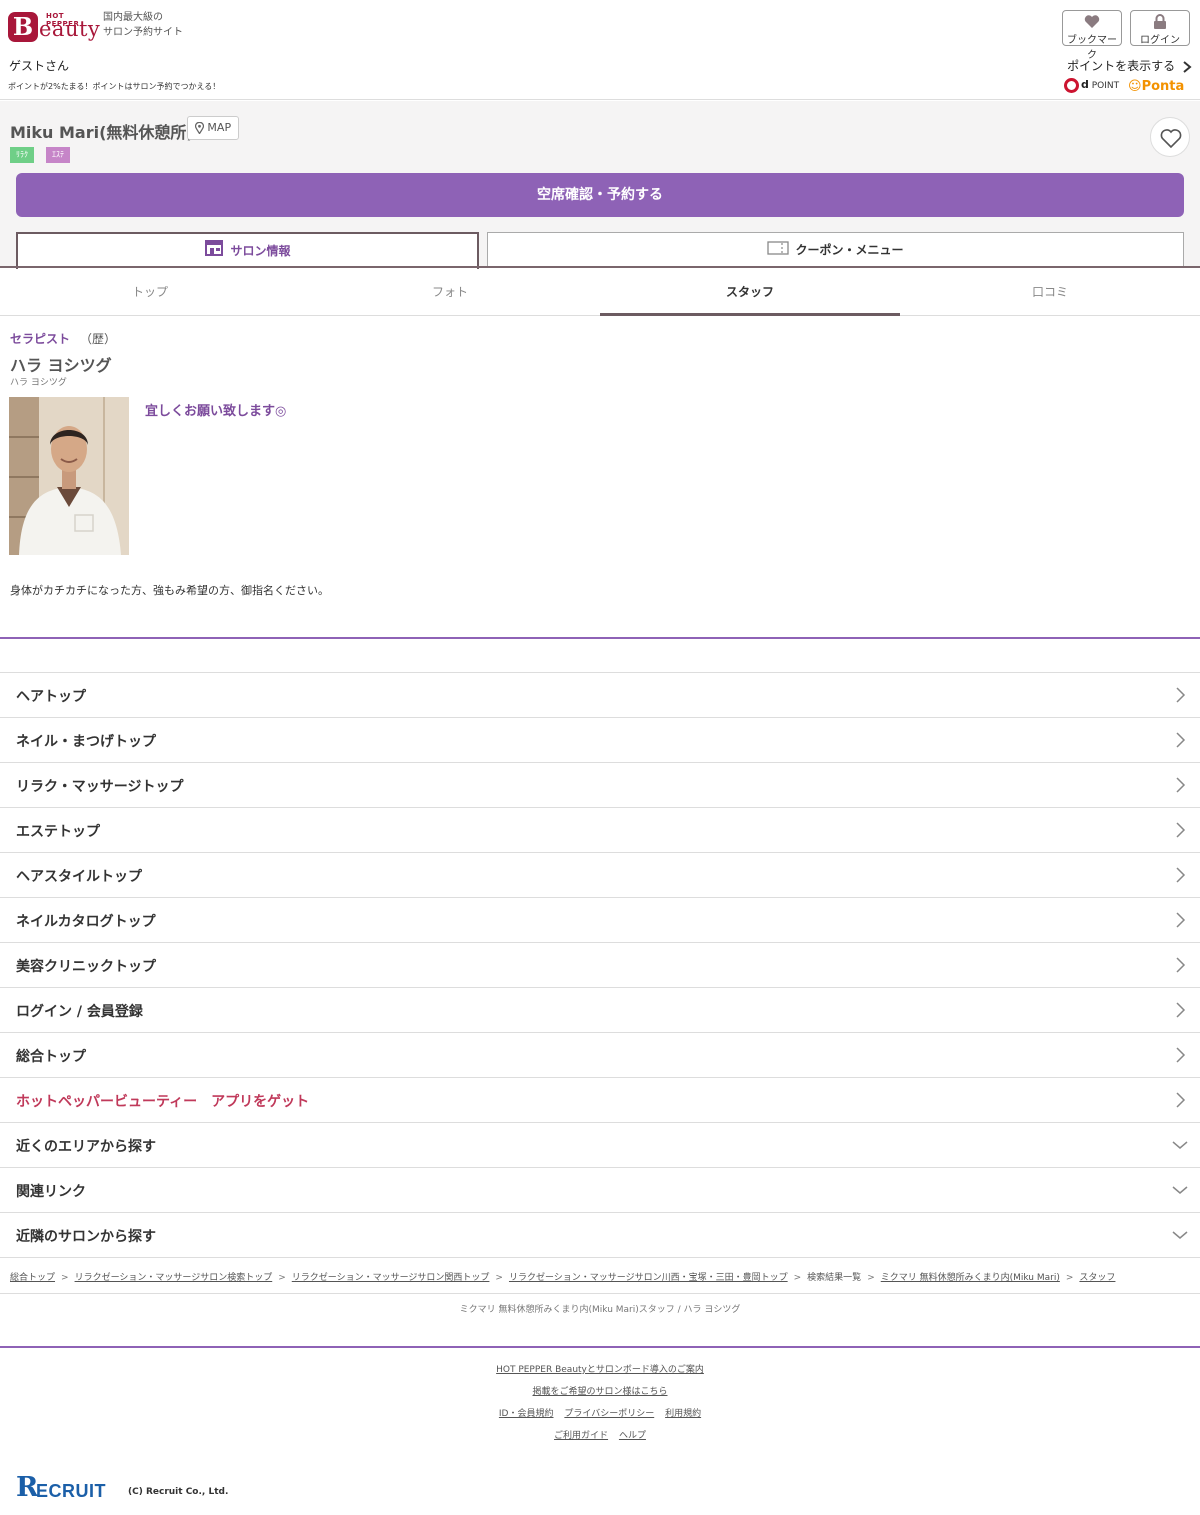  Describe the element at coordinates (1050, 292) in the screenshot. I see `subtab-reviews: 口コミ` at that location.